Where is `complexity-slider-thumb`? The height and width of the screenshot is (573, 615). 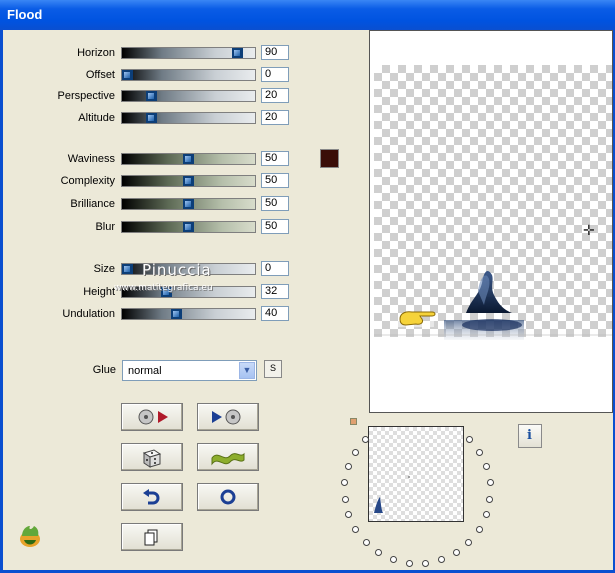 complexity-slider-thumb is located at coordinates (188, 181).